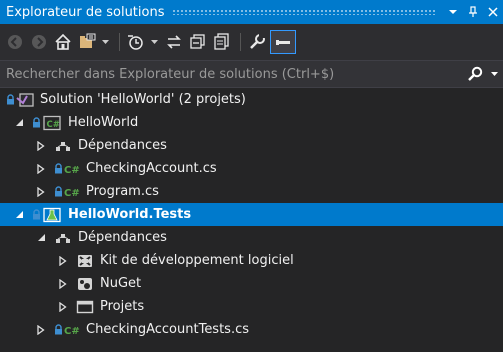  Describe the element at coordinates (154, 42) in the screenshot. I see `pending-changes-dropdown-icon` at that location.